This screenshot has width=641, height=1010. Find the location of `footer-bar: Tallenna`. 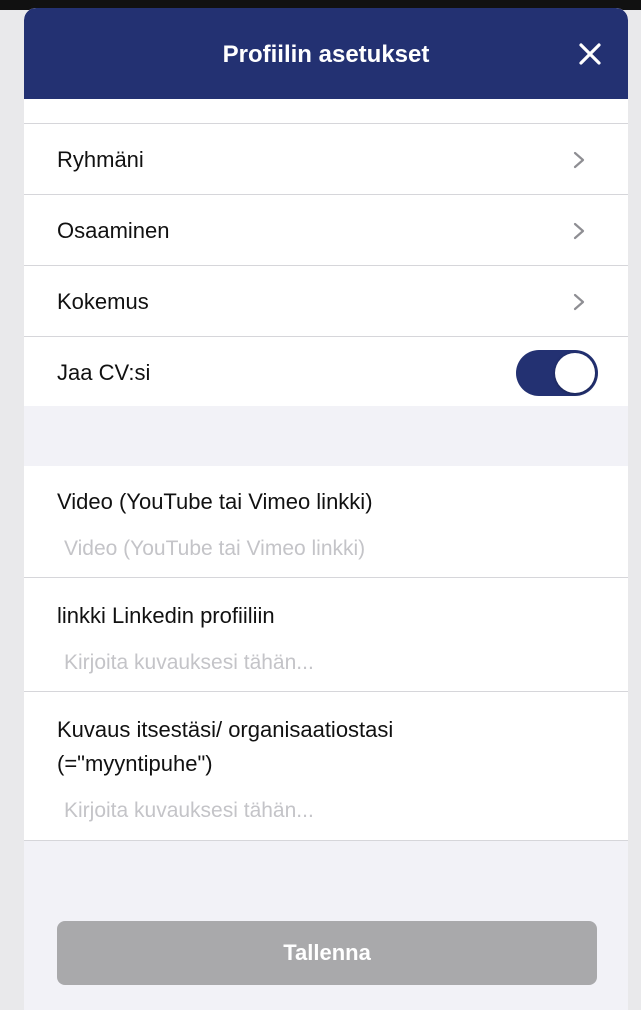

footer-bar: Tallenna is located at coordinates (326, 958).